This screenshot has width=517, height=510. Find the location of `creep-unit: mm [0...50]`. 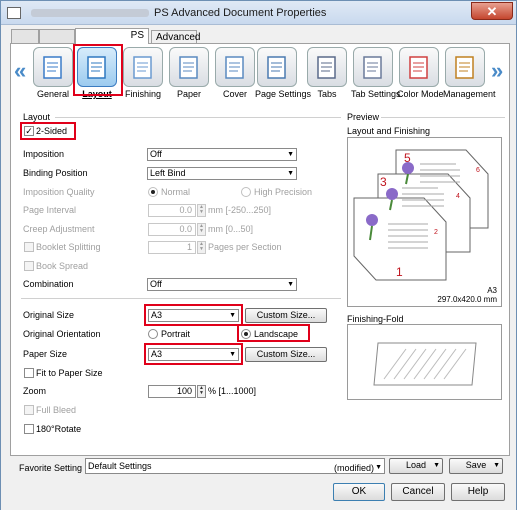

creep-unit: mm [0...50] is located at coordinates (231, 229).